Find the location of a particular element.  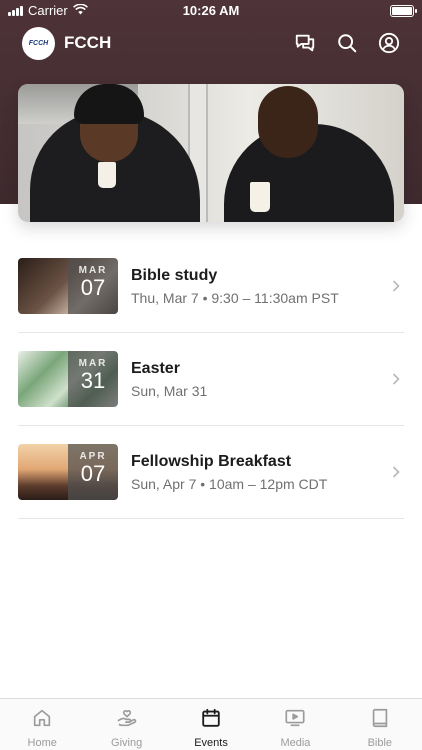

church-logo: FCCH is located at coordinates (38, 43).